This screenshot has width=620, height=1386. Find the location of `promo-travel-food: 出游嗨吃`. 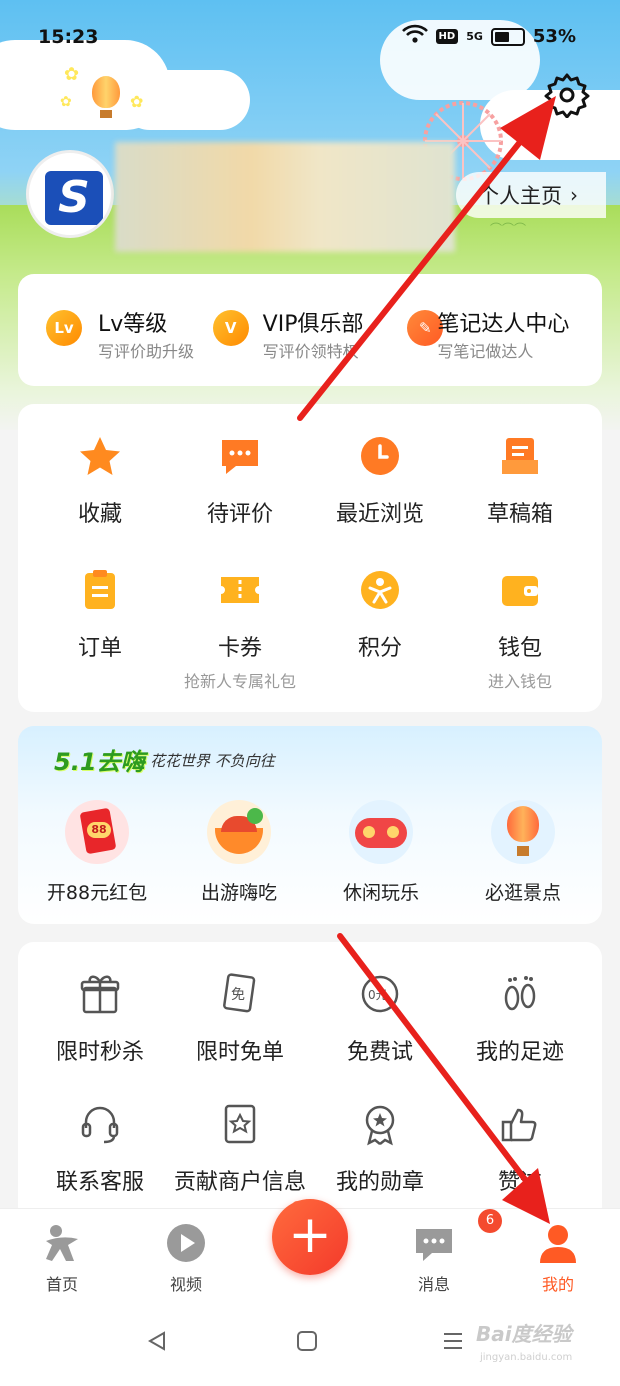

promo-travel-food: 出游嗨吃 is located at coordinates (239, 852).